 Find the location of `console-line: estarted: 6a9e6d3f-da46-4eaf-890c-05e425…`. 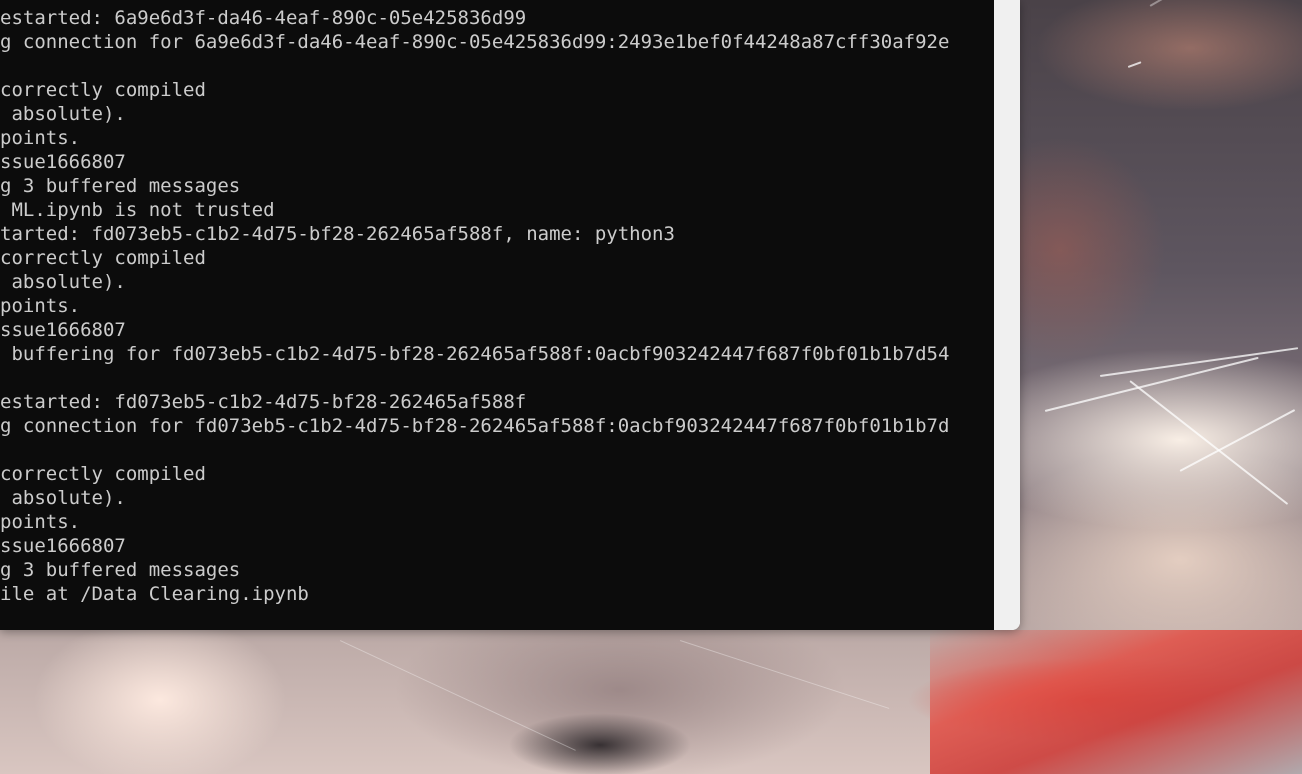

console-line: estarted: 6a9e6d3f-da46-4eaf-890c-05e425… is located at coordinates (263, 18).